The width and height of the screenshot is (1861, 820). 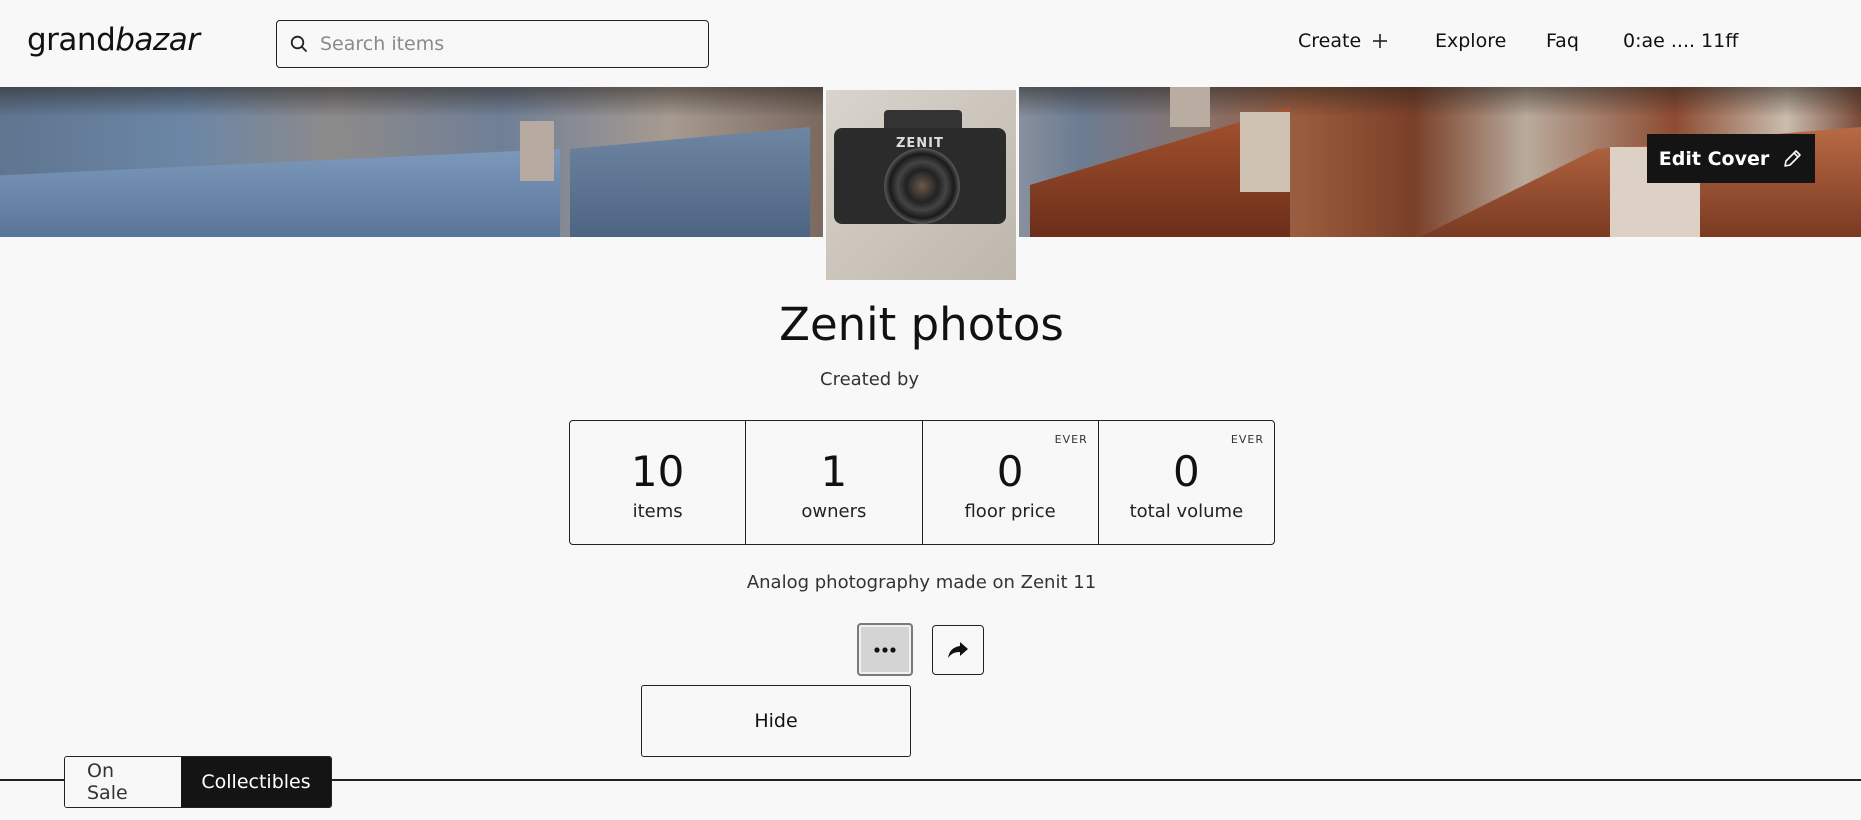 I want to click on share-arrow-icon, so click(x=958, y=650).